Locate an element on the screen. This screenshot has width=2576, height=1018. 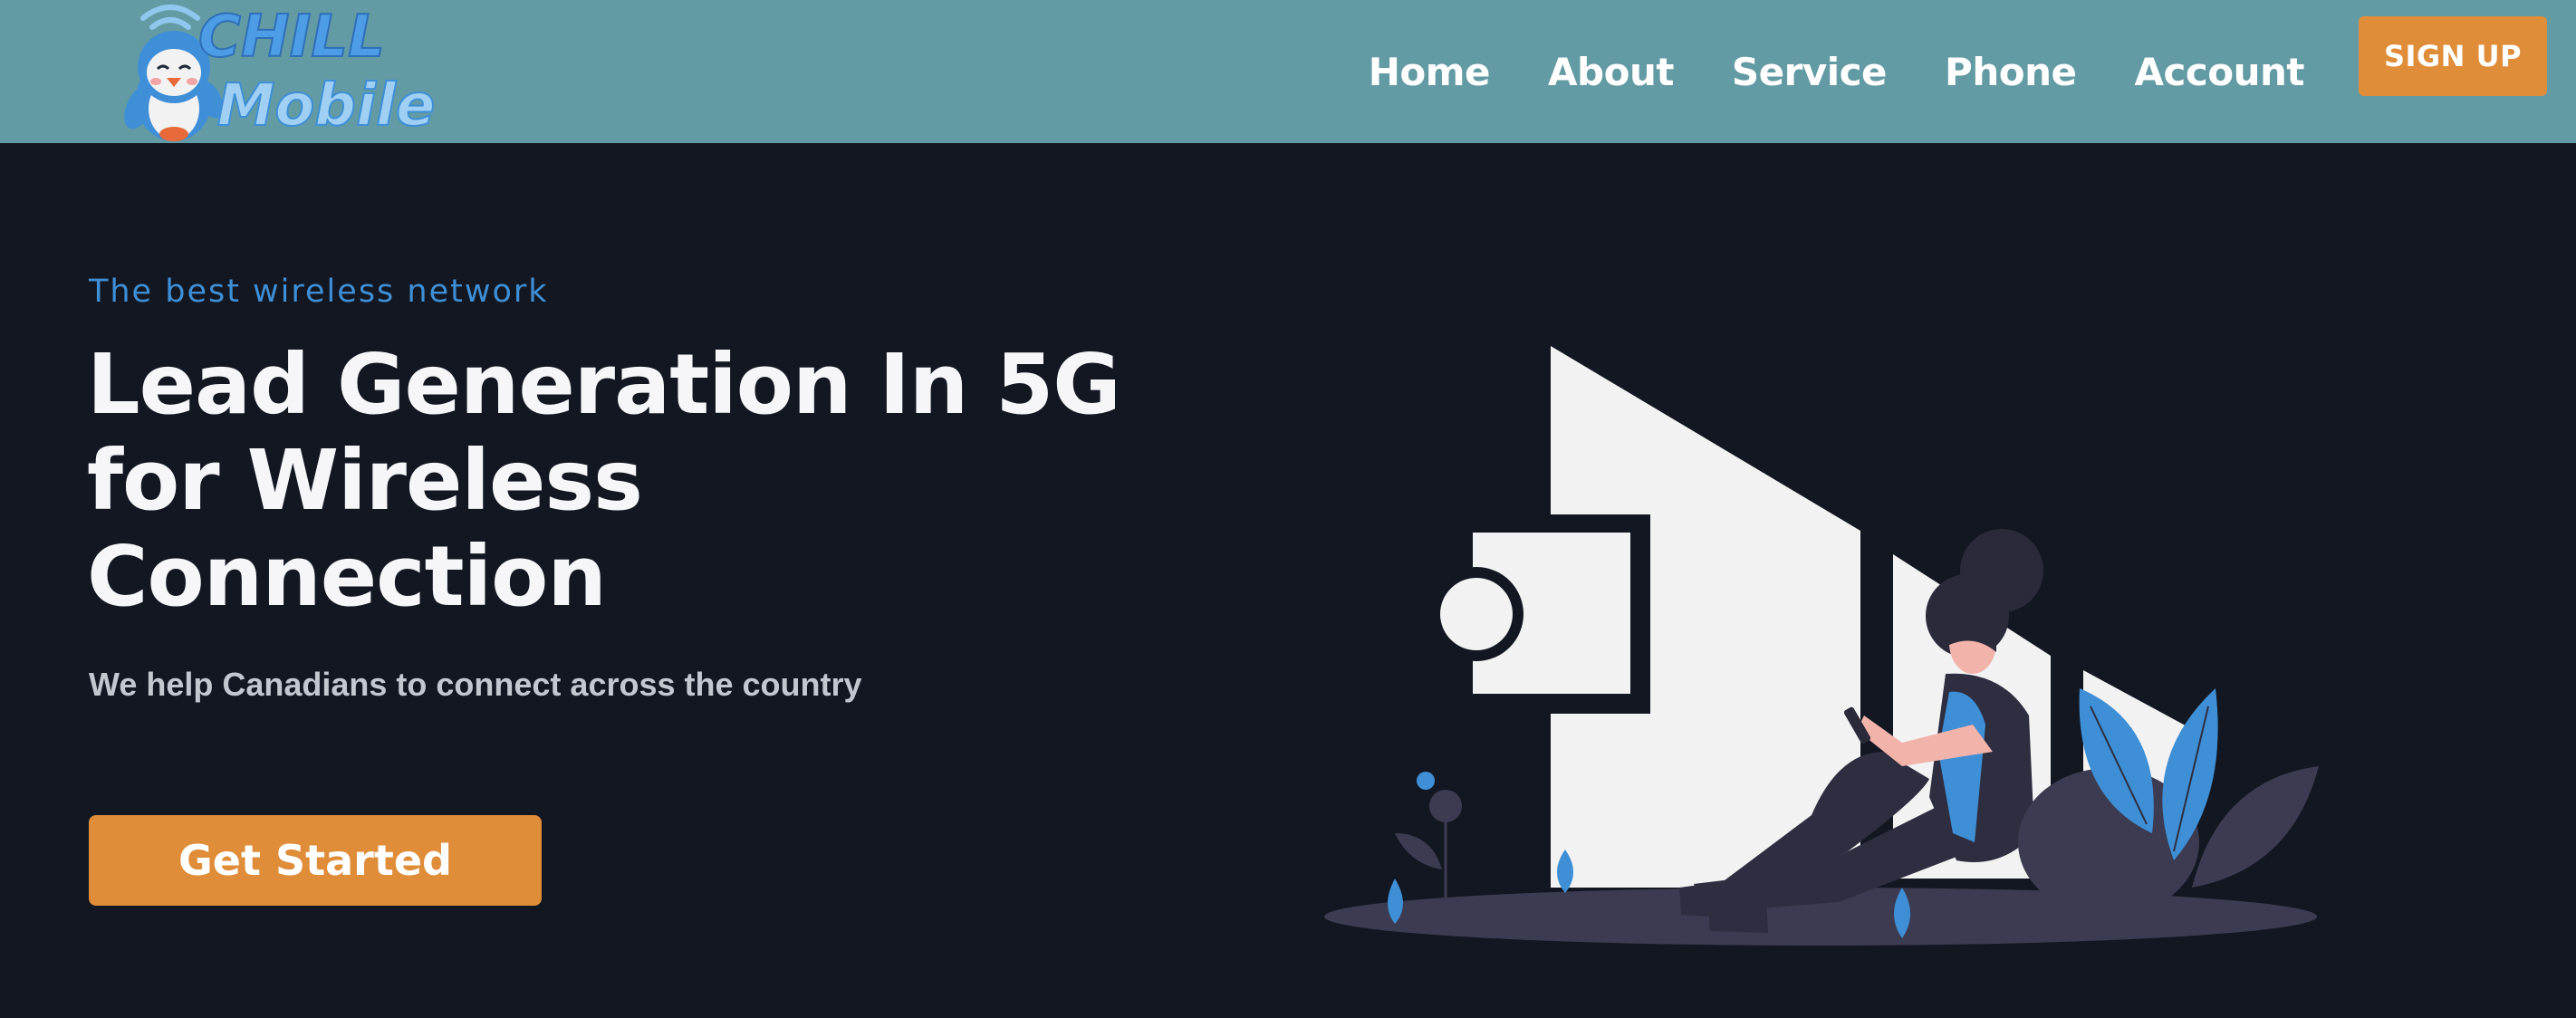
signup-button: SIGN UP is located at coordinates (2453, 56).